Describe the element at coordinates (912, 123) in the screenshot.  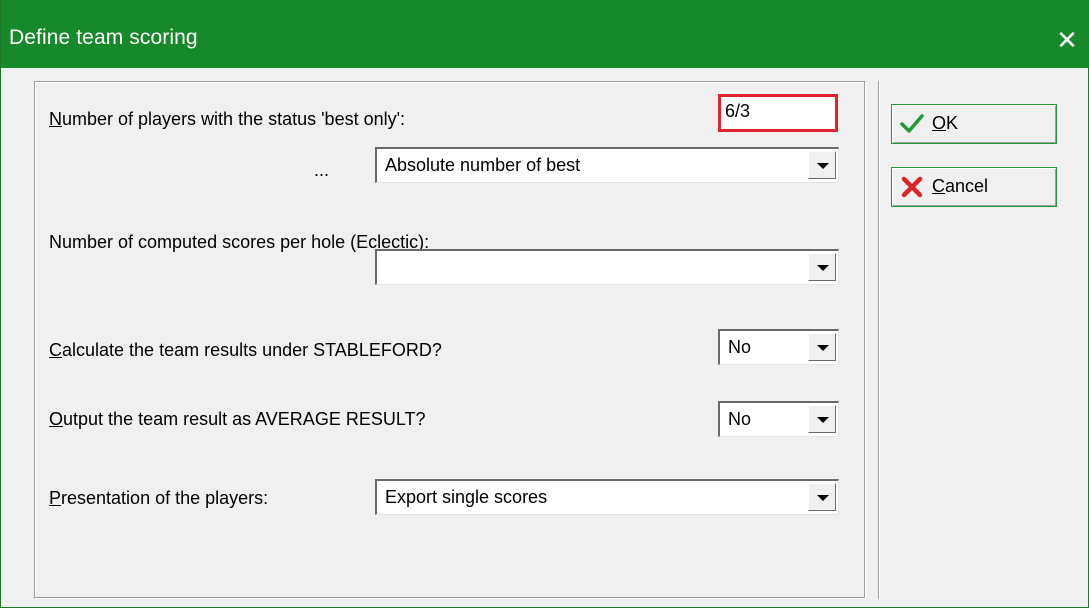
I see `check-icon` at that location.